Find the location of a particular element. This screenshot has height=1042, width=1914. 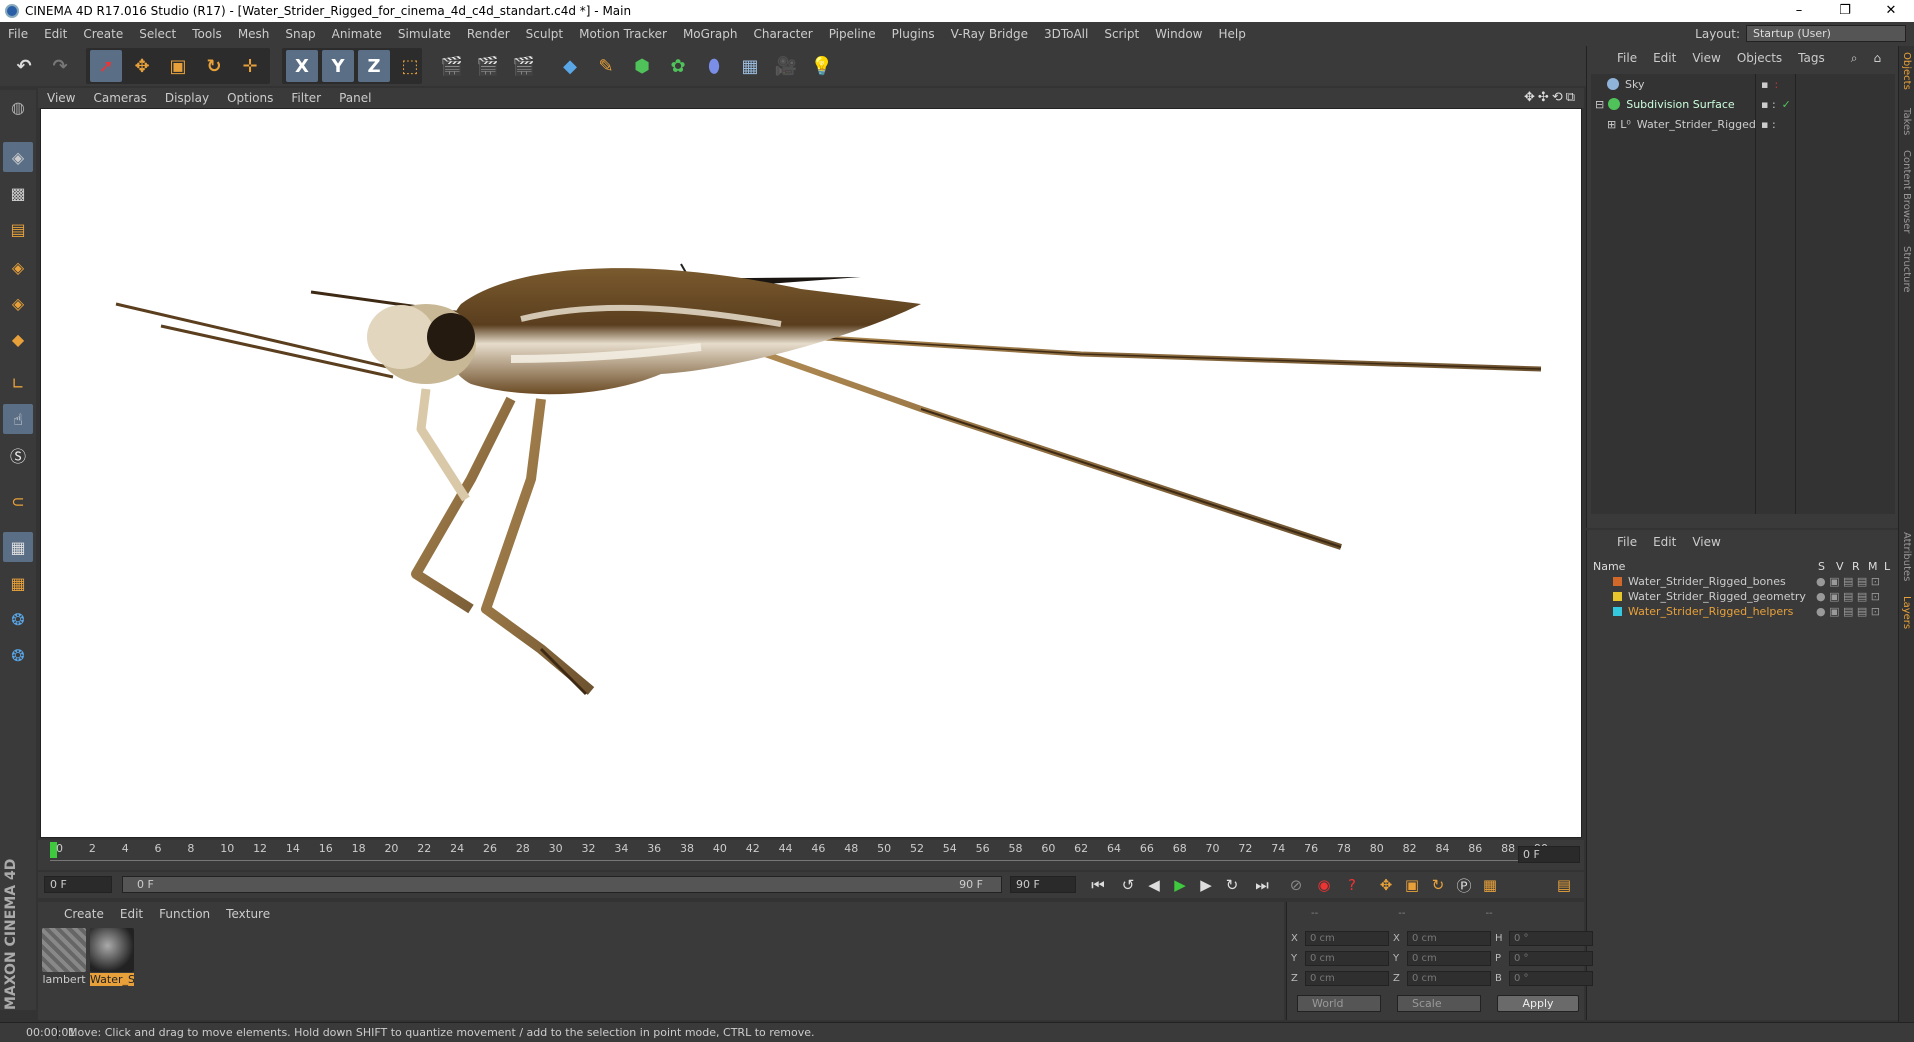

side-tab-takes: Takes is located at coordinates (1906, 121).